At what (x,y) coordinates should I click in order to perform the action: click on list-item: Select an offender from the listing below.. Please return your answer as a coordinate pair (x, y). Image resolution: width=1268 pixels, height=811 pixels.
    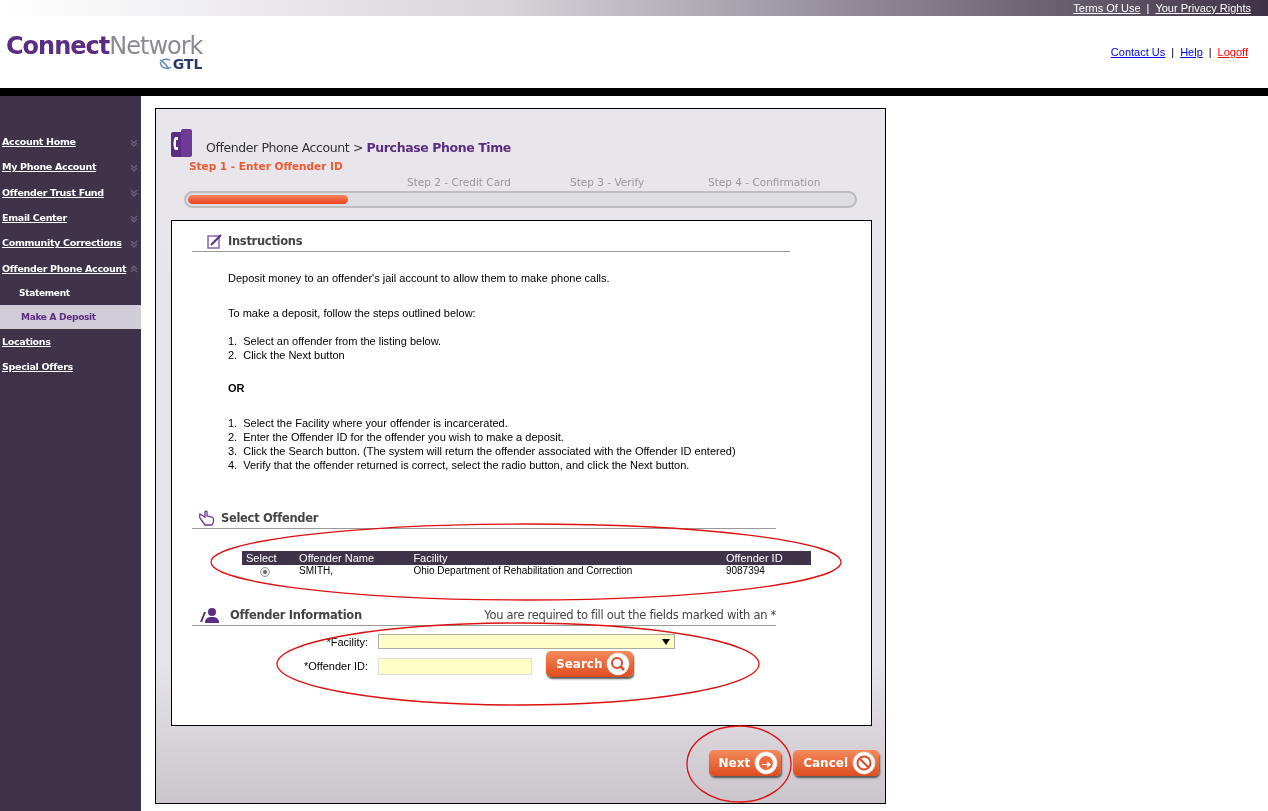
    Looking at the image, I should click on (342, 341).